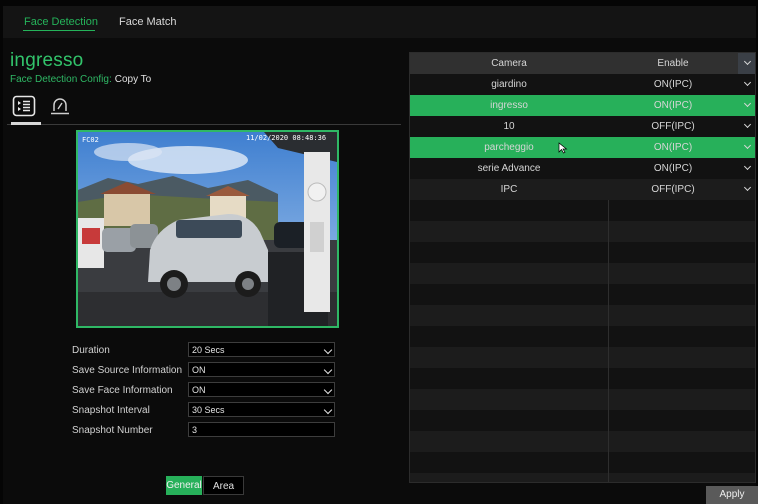 The height and width of the screenshot is (504, 758). Describe the element at coordinates (208, 350) in the screenshot. I see `duration-value: 20 Secs` at that location.